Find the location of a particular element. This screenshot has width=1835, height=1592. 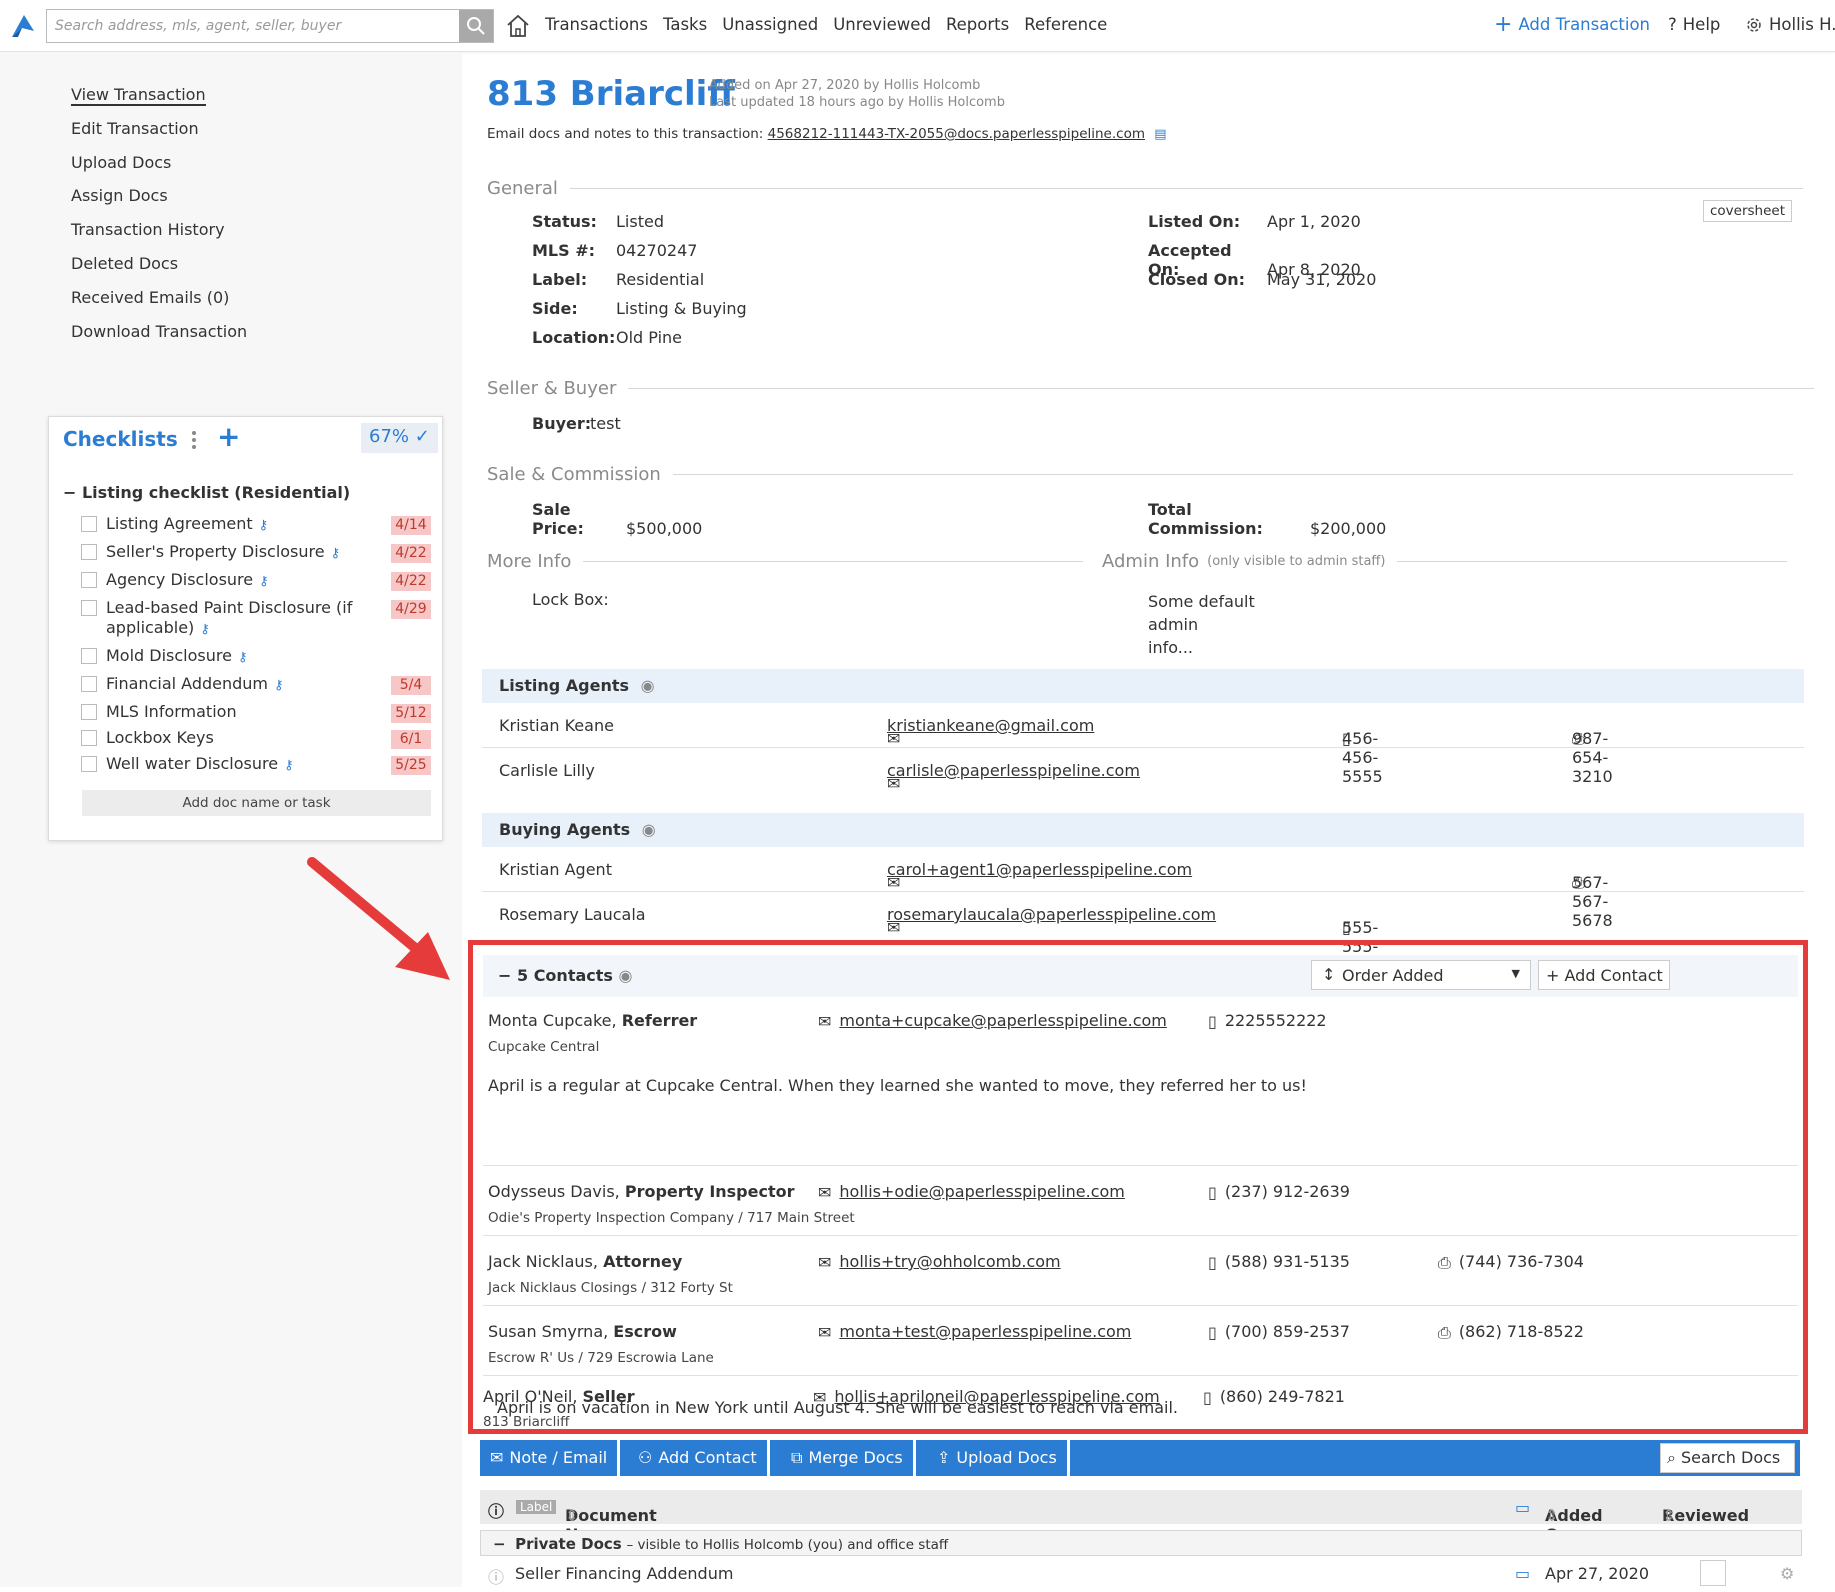

checklist-item: Lockbox Keys 6/1 is located at coordinates (256, 738).